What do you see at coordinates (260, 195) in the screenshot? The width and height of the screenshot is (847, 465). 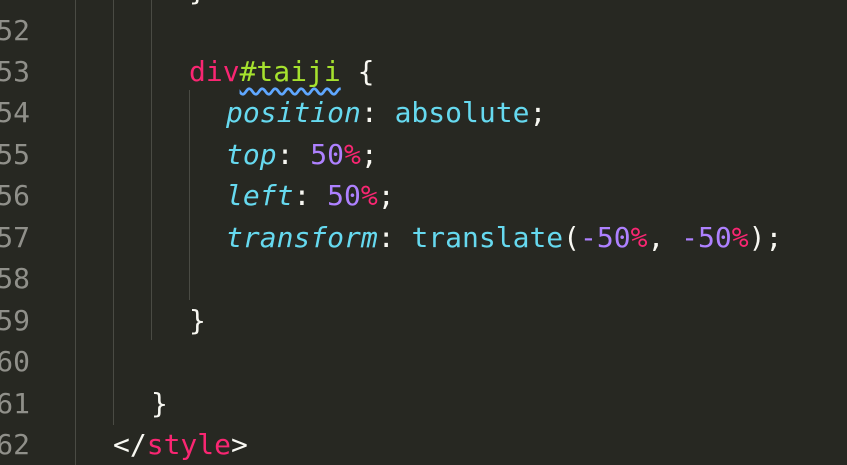 I see `css-property: left` at bounding box center [260, 195].